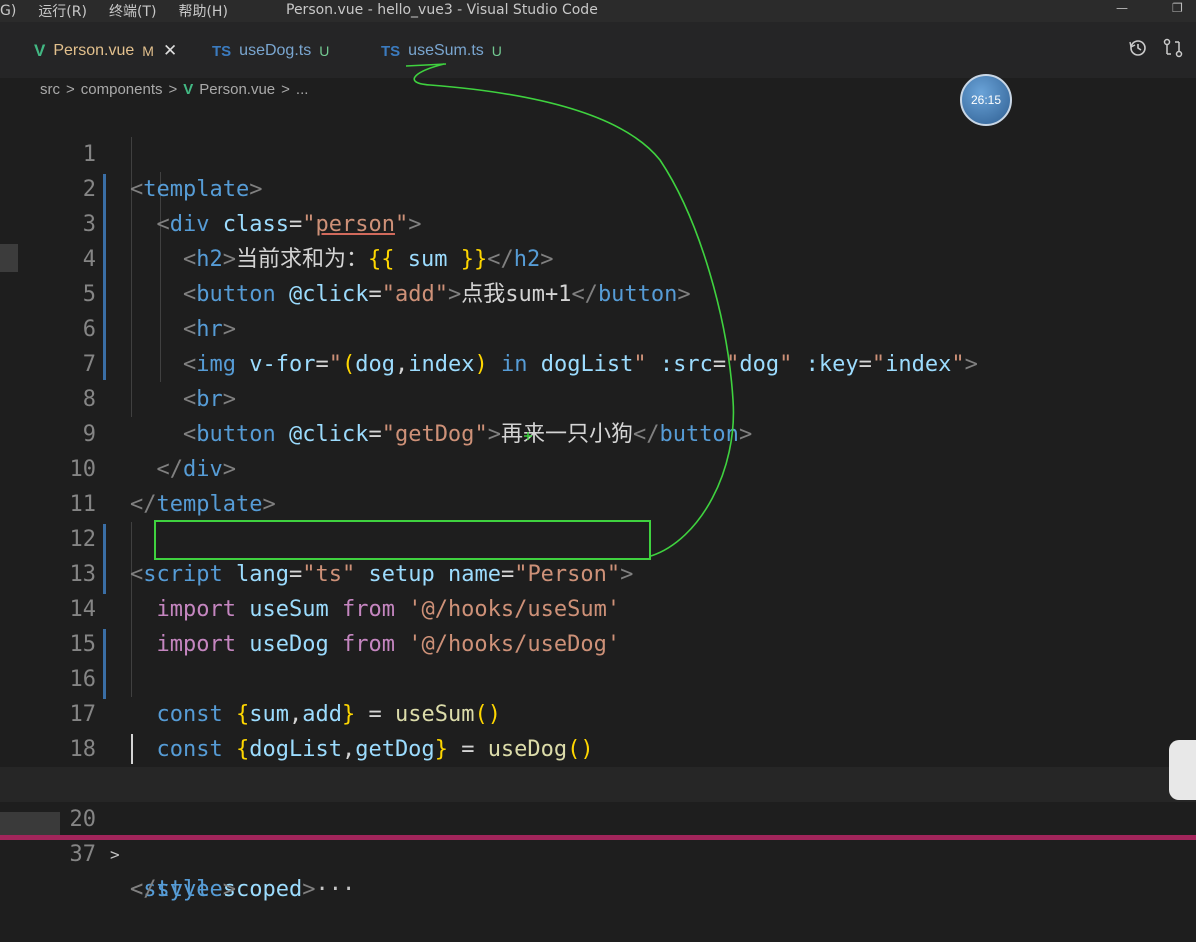 This screenshot has height=942, width=1196. I want to click on code-line: 3 <h2>当前求和为：{{ sum }}</h2>, so click(598, 222).